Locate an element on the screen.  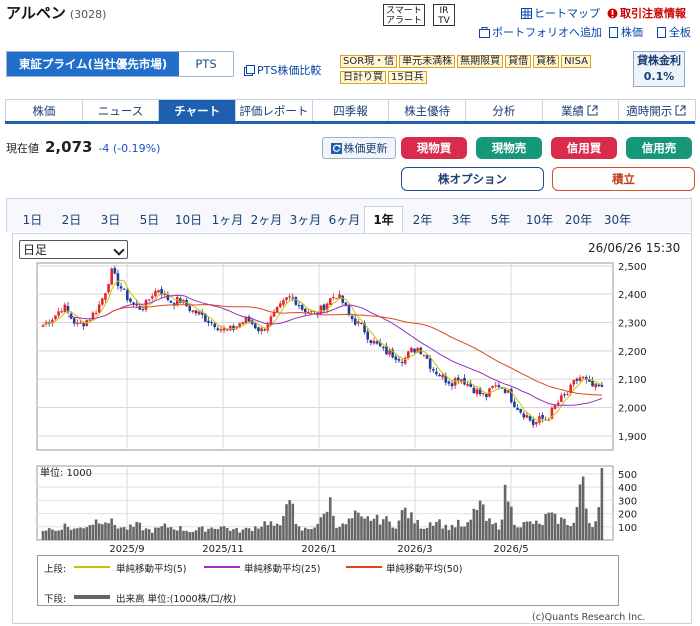
price-tick-label: 1,900 is located at coordinates (632, 437).